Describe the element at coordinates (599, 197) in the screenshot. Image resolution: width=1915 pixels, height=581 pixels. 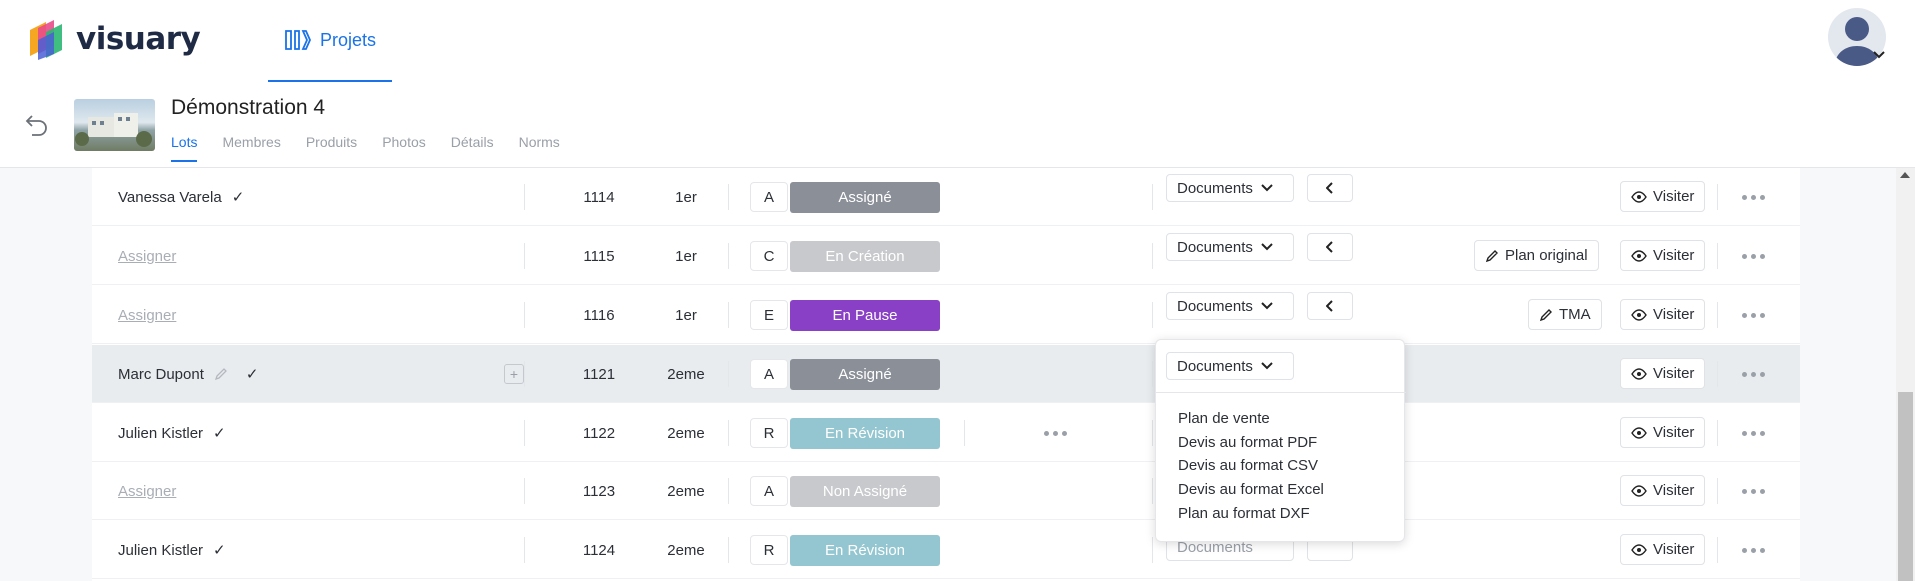
I see `lot-number: 1114` at that location.